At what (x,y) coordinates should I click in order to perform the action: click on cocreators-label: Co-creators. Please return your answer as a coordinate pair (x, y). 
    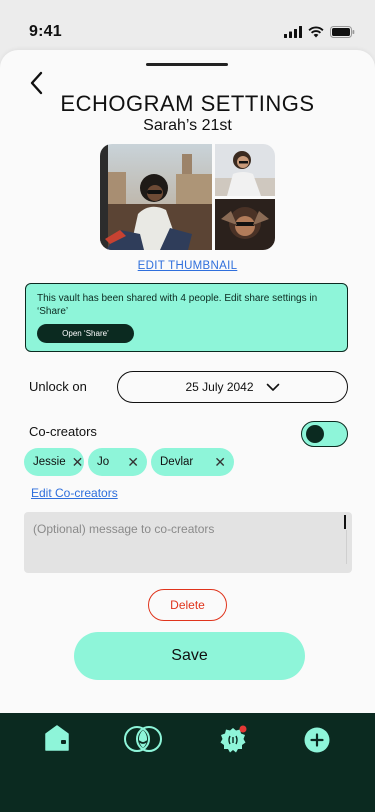
    Looking at the image, I should click on (63, 431).